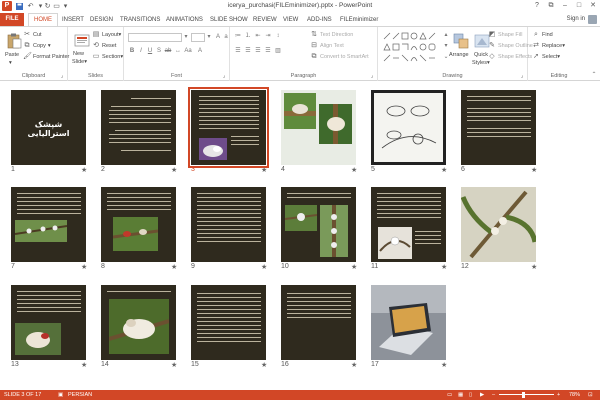 The image size is (600, 400). Describe the element at coordinates (327, 46) in the screenshot. I see `align-text-button: ⊟ Align Text` at that location.